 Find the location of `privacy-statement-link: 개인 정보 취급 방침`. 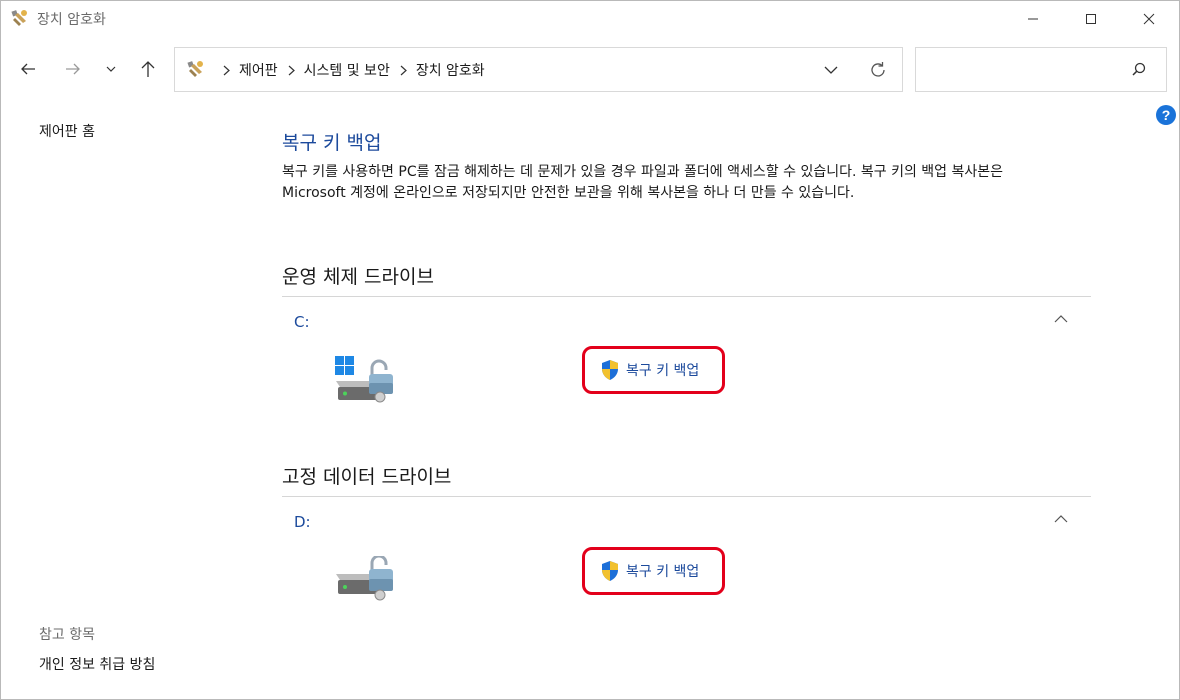

privacy-statement-link: 개인 정보 취급 방침 is located at coordinates (97, 664).